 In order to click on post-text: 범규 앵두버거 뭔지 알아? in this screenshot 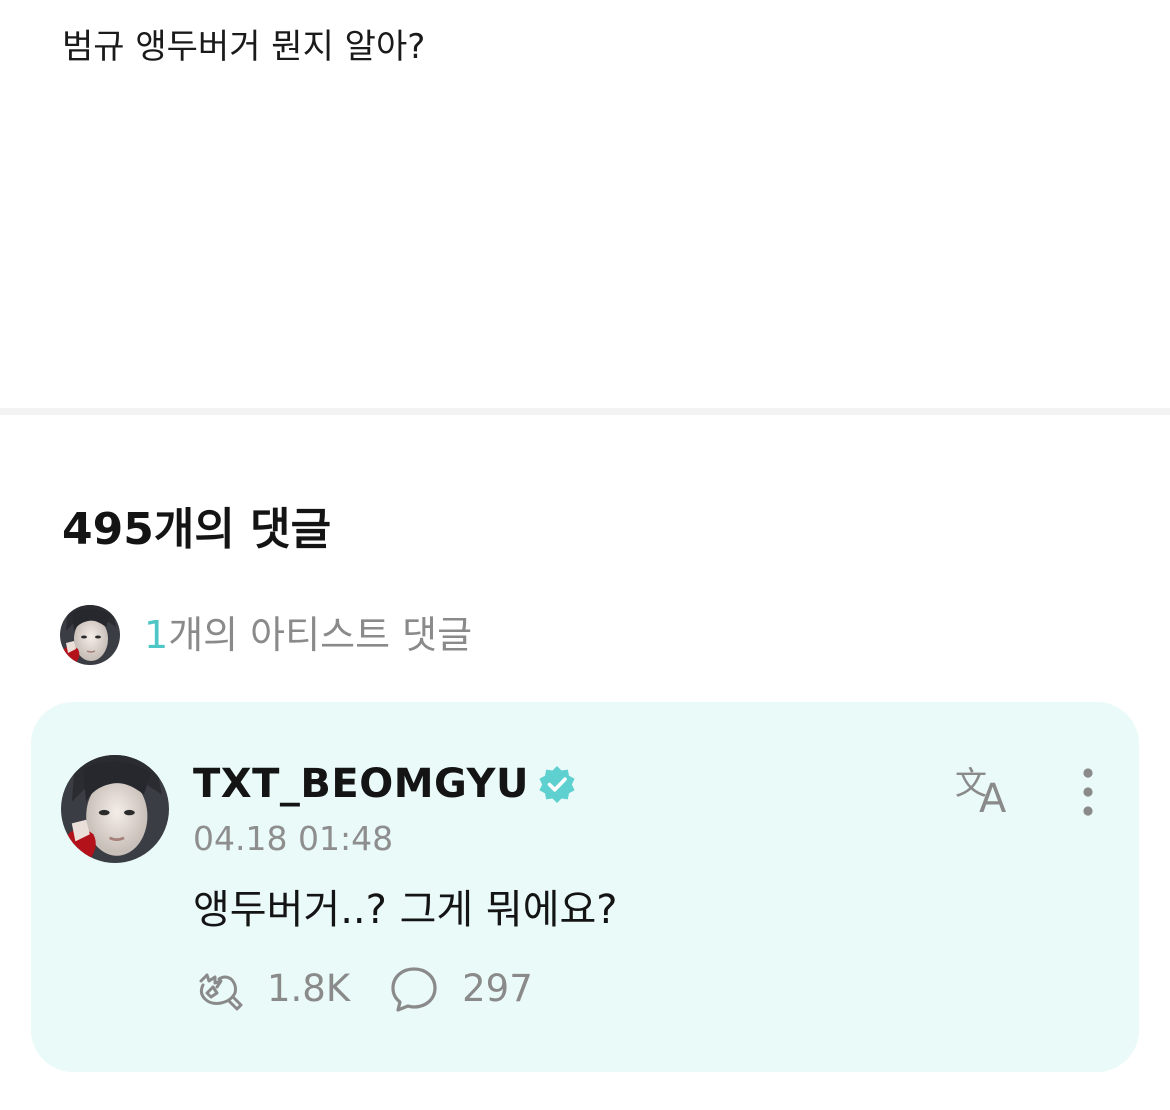, I will do `click(244, 47)`.